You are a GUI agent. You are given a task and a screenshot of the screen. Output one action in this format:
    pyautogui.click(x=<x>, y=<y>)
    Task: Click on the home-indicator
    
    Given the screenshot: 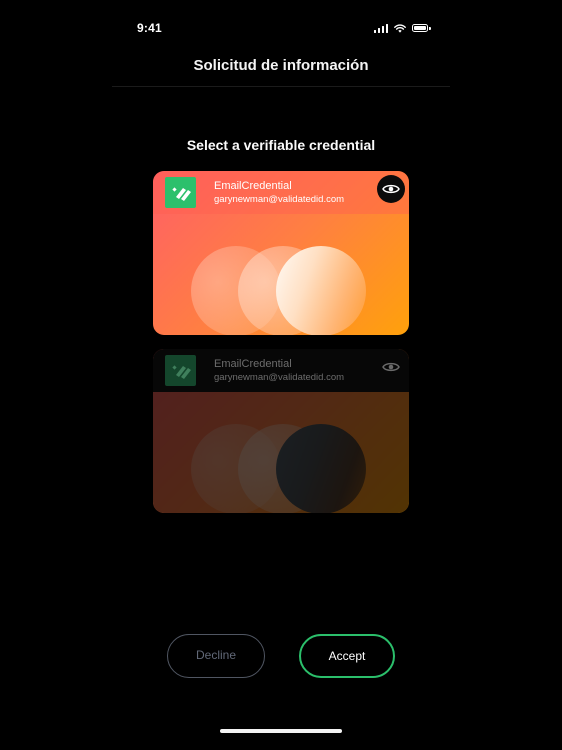 What is the action you would take?
    pyautogui.click(x=281, y=731)
    